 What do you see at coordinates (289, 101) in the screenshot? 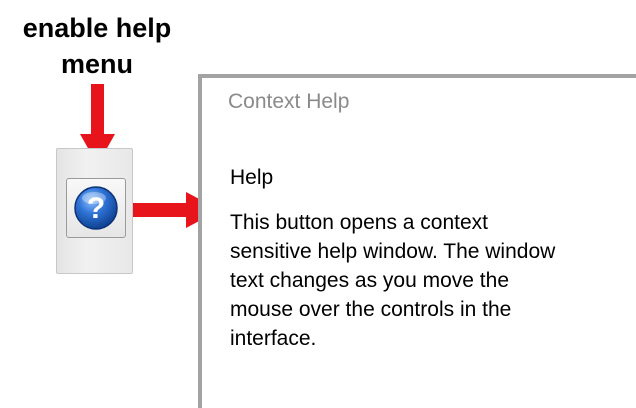
I see `window-title: Context Help` at bounding box center [289, 101].